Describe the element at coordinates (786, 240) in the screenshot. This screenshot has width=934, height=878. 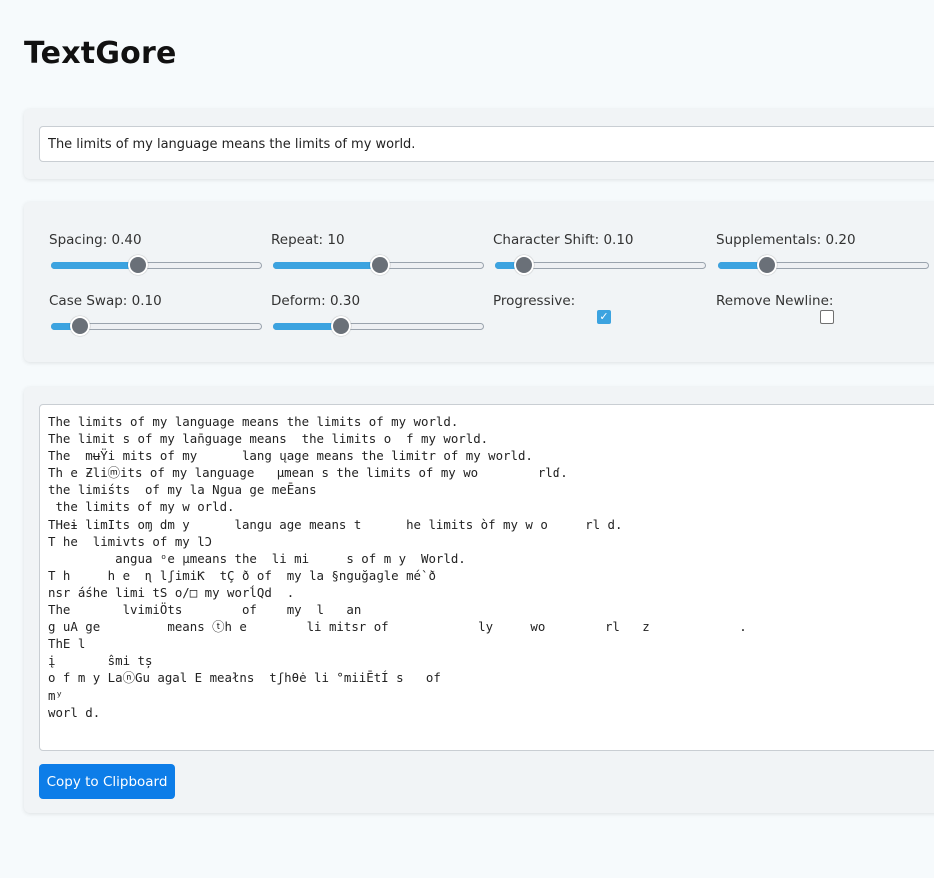
I see `supplementals-label: Supplementals: 0.20` at that location.